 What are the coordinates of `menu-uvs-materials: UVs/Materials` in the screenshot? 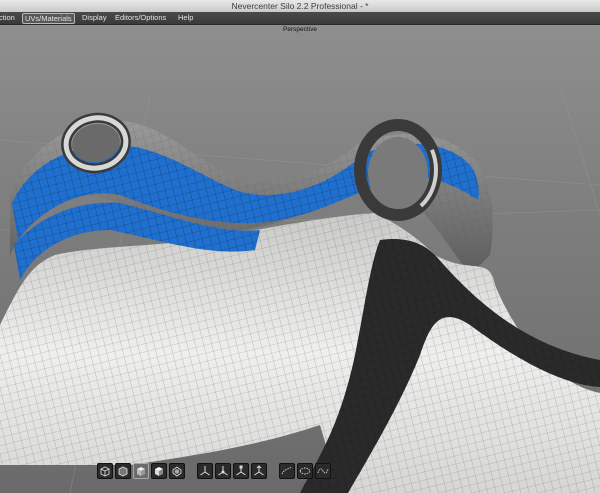 It's located at (48, 18).